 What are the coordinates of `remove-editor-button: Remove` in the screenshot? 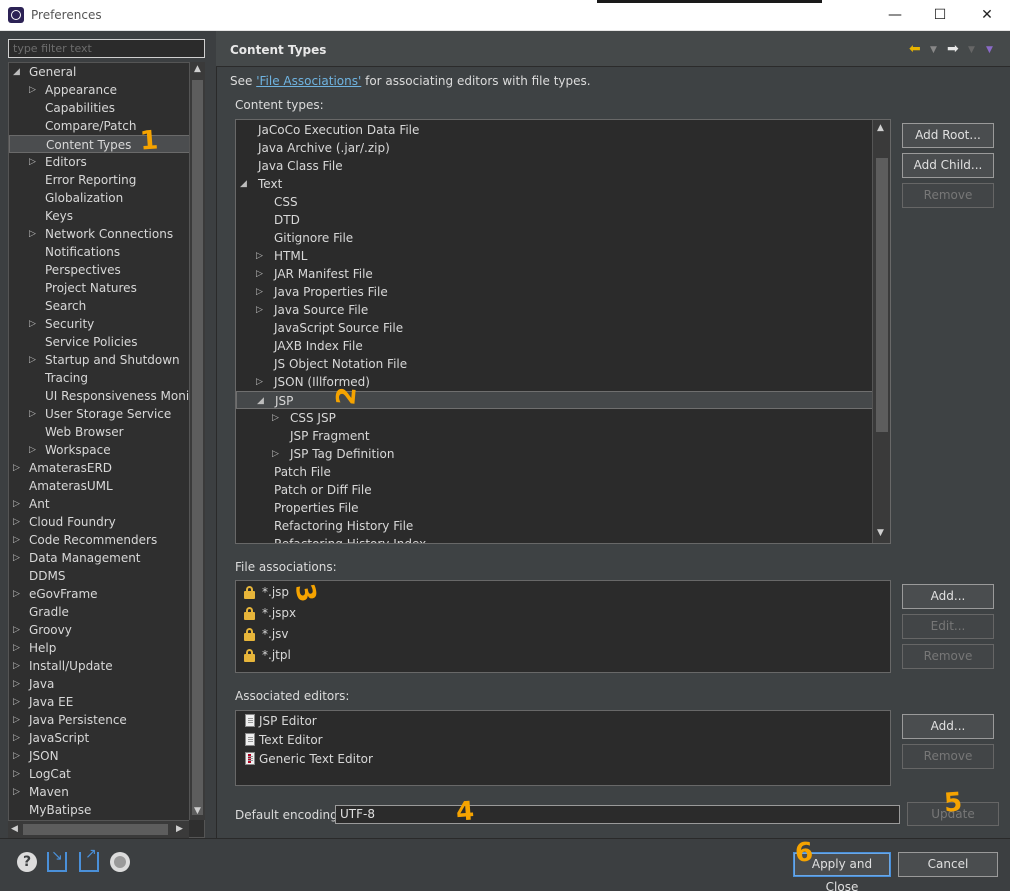 It's located at (948, 756).